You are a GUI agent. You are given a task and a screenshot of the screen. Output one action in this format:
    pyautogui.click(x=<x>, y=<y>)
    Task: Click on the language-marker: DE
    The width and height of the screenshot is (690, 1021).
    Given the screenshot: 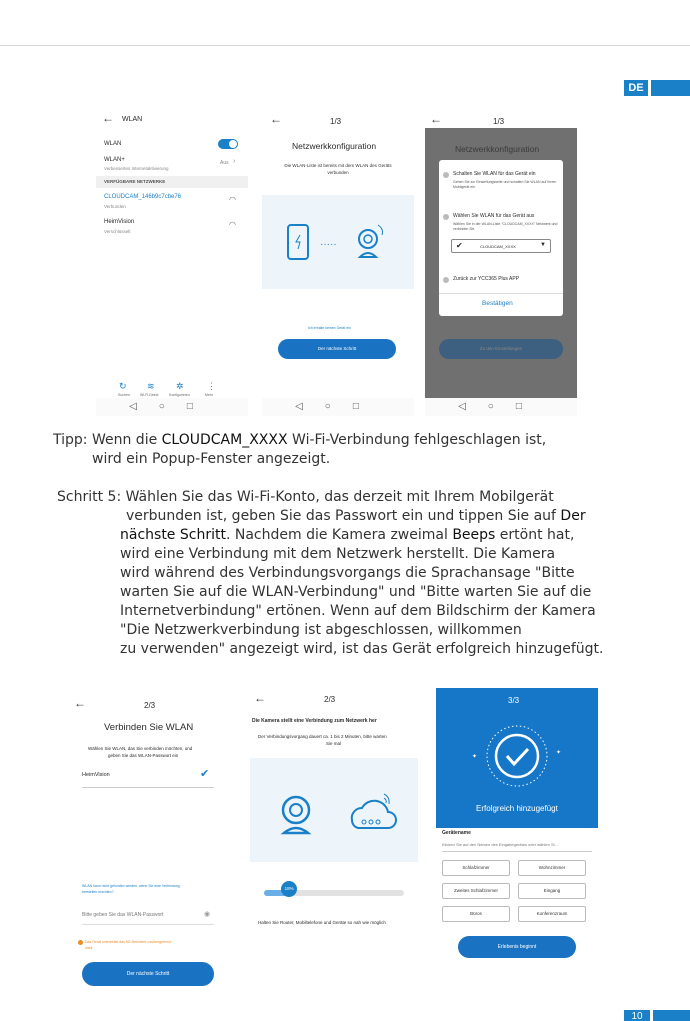 What is the action you would take?
    pyautogui.click(x=657, y=88)
    